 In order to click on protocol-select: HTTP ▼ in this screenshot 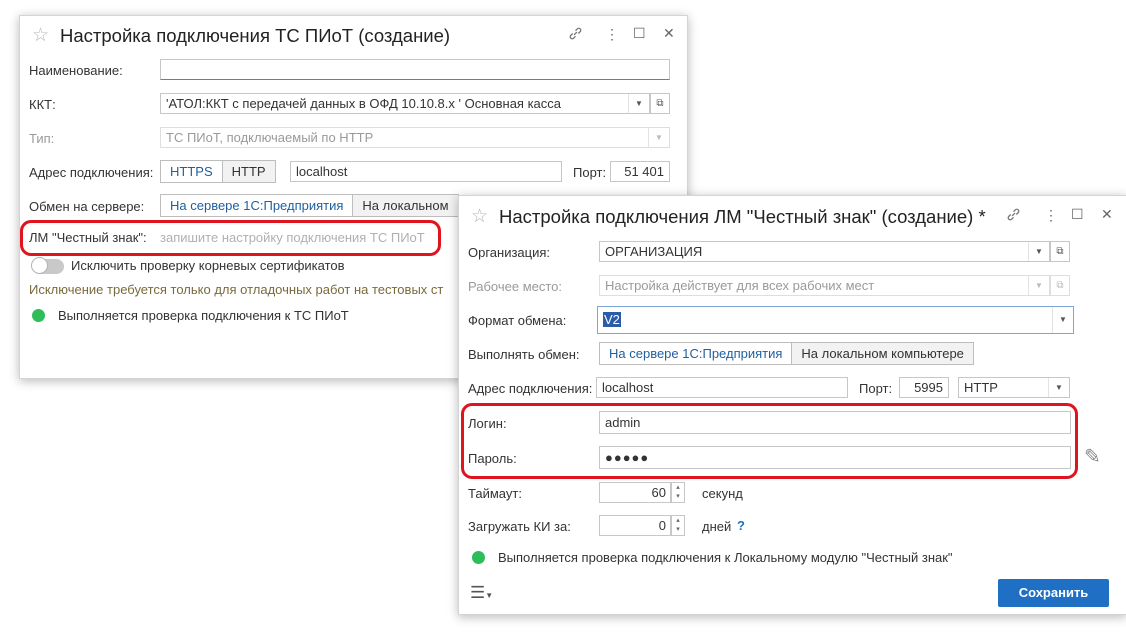, I will do `click(1014, 387)`.